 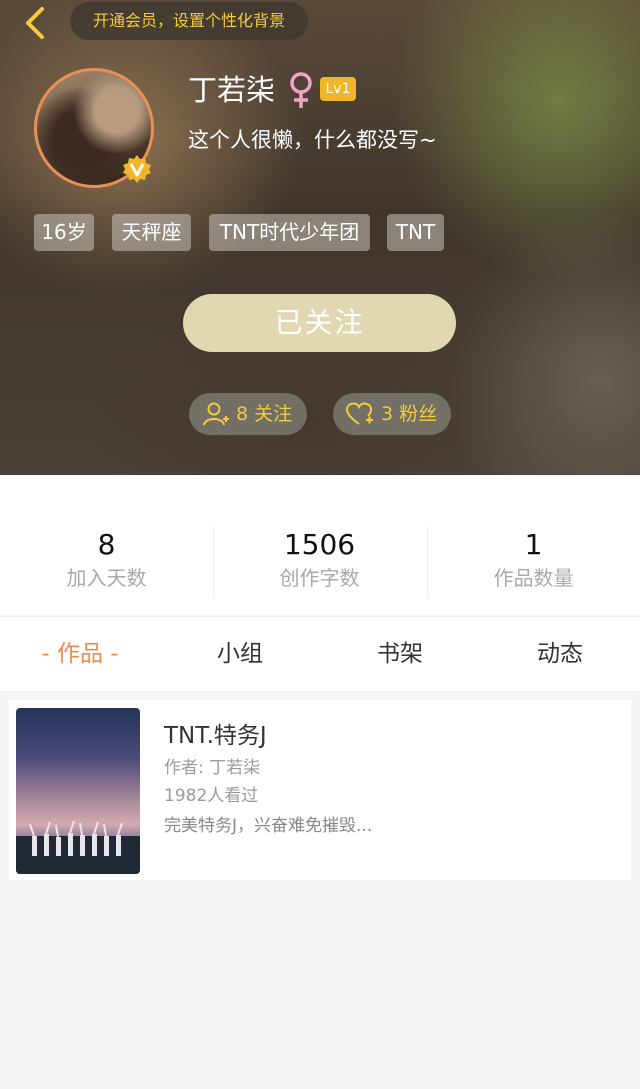 I want to click on stat-words: 1506 创作字数, so click(x=319, y=560).